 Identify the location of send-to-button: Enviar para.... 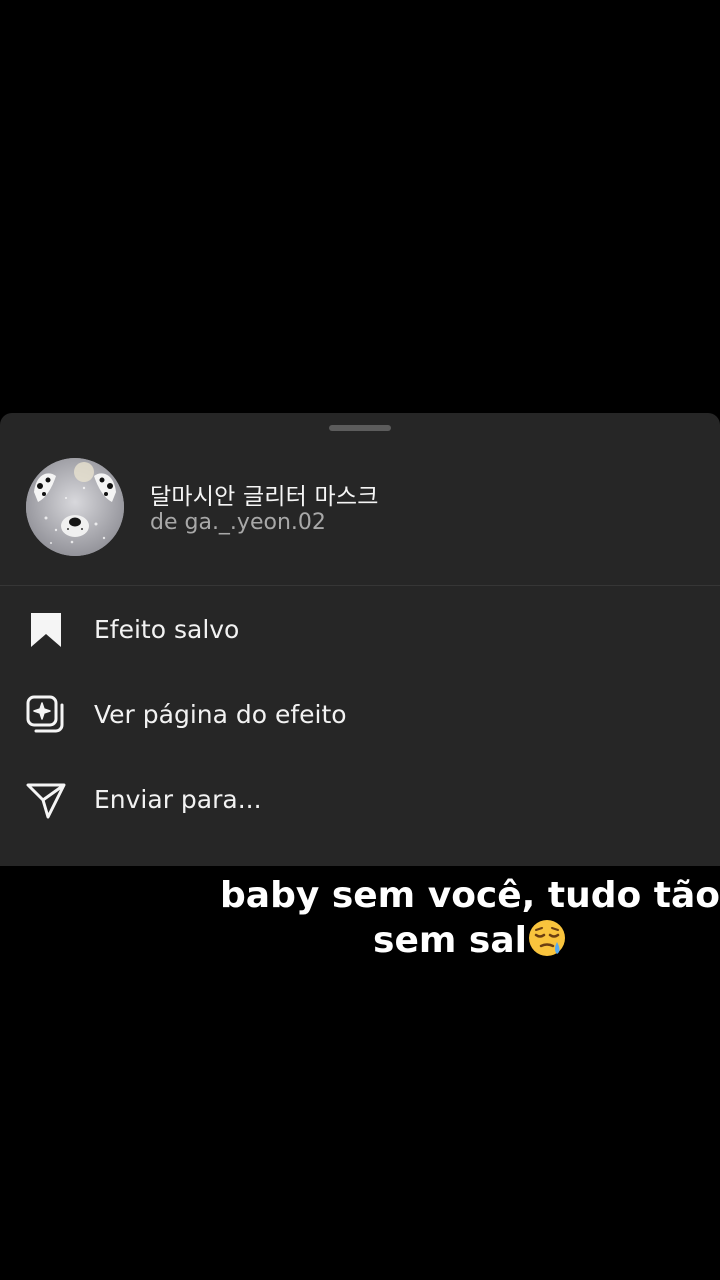
(360, 799).